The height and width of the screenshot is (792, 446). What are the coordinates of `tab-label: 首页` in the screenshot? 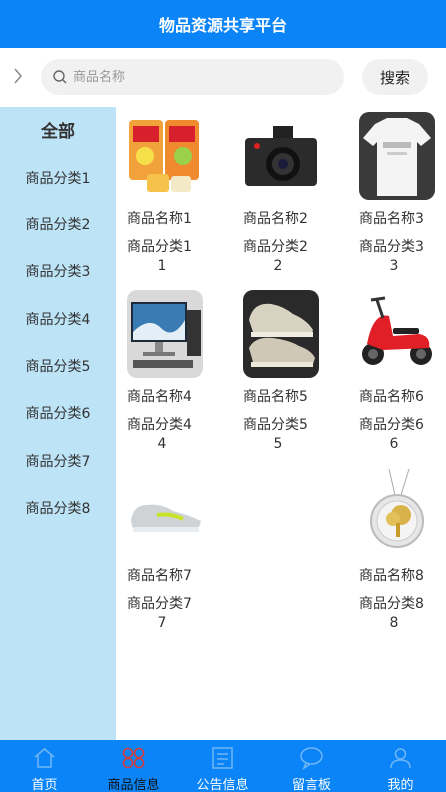 It's located at (44, 785).